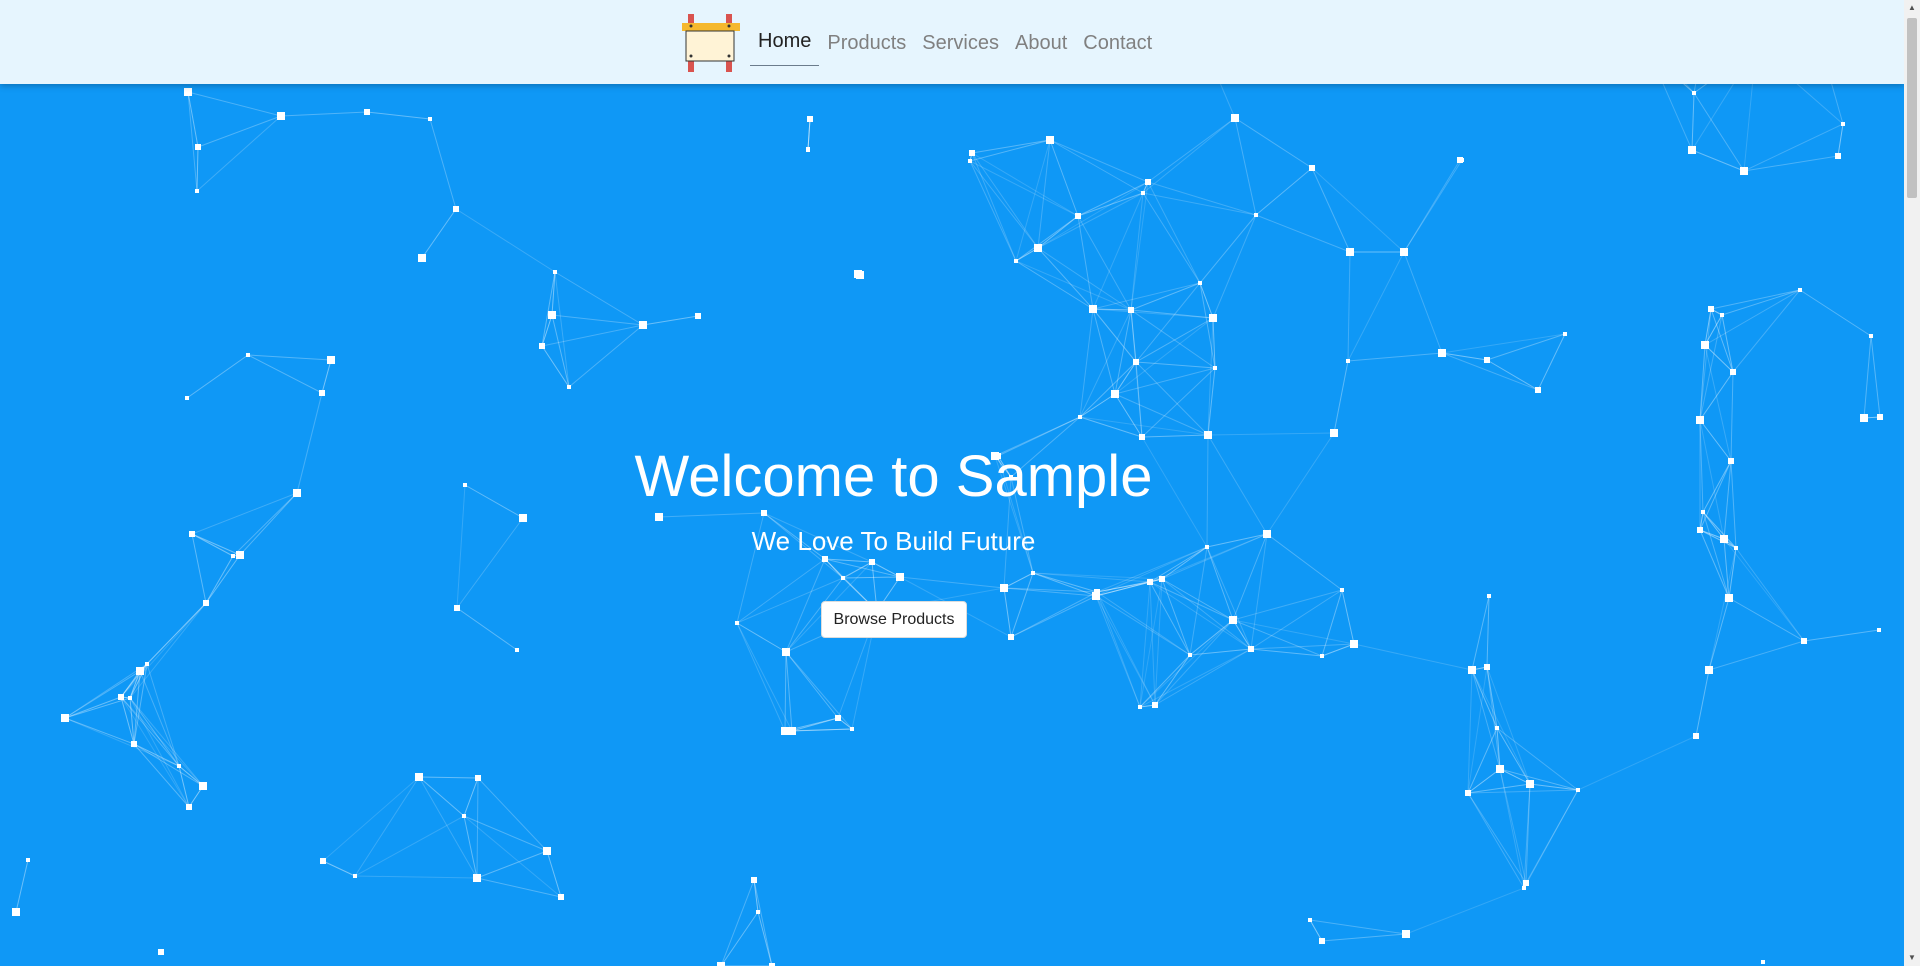 The height and width of the screenshot is (966, 1920). What do you see at coordinates (866, 43) in the screenshot?
I see `nav-products: Products` at bounding box center [866, 43].